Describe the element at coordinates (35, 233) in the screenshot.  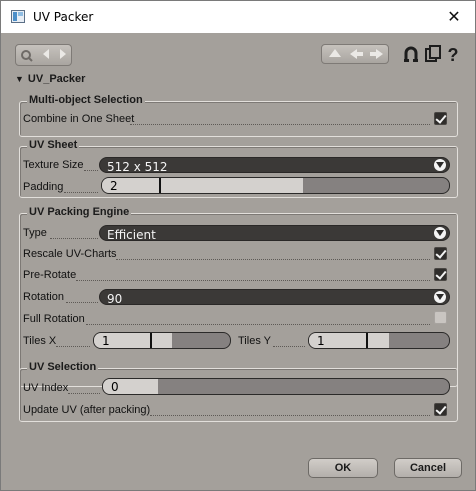
I see `type-label: Type` at that location.